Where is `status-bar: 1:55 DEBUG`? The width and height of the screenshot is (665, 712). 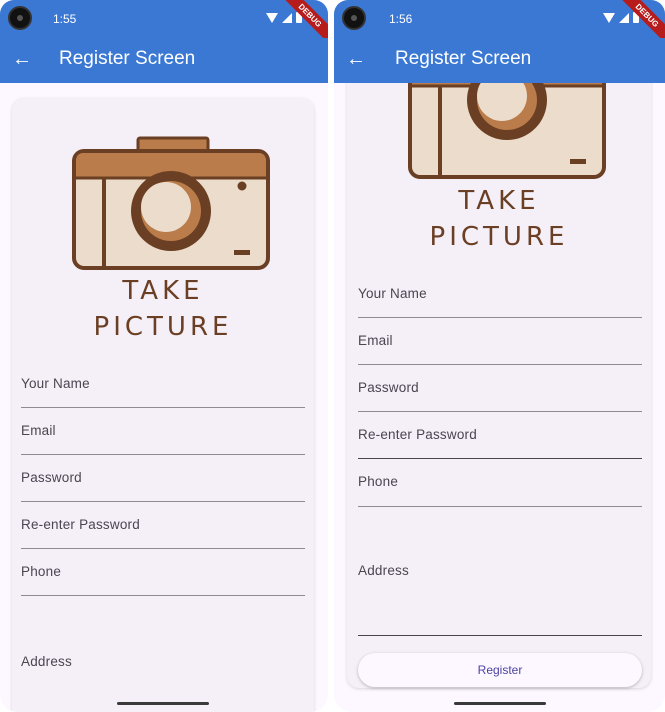
status-bar: 1:55 DEBUG is located at coordinates (164, 24).